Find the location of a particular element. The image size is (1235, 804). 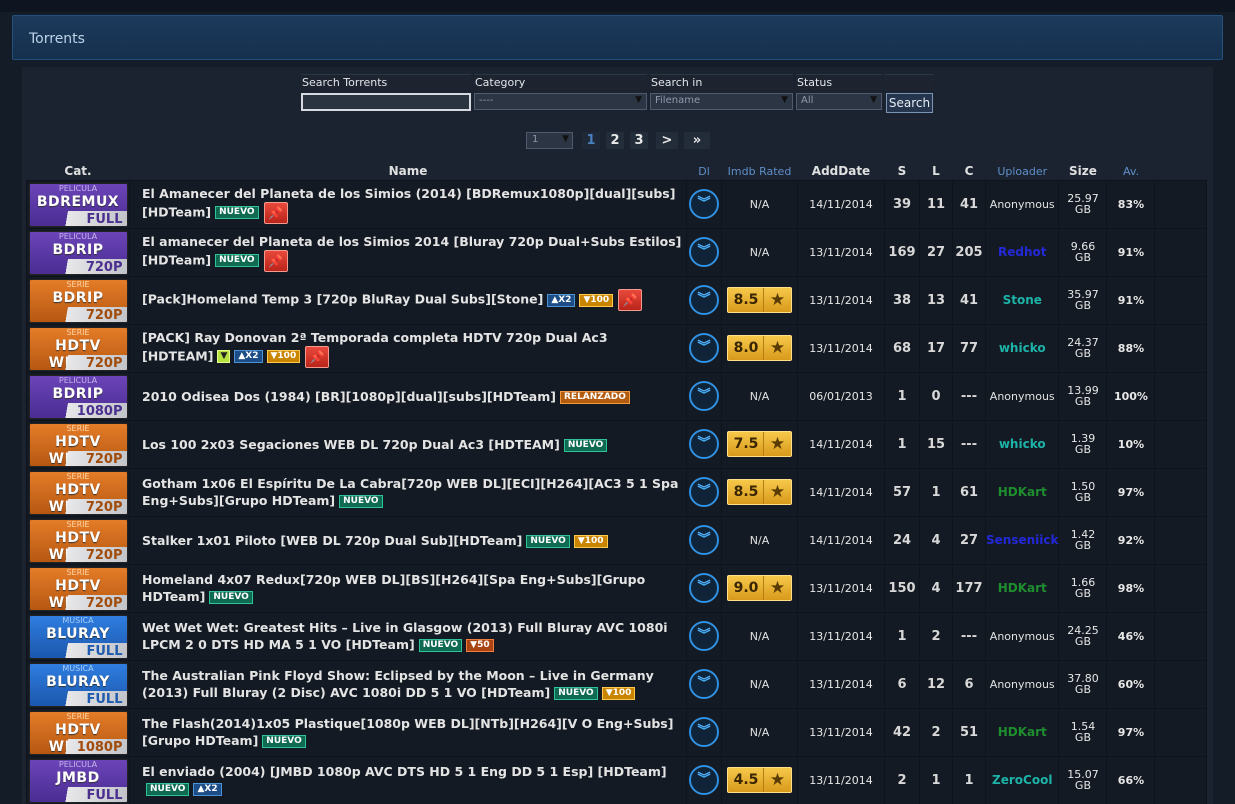

page-select: 1 ▼ is located at coordinates (549, 140).